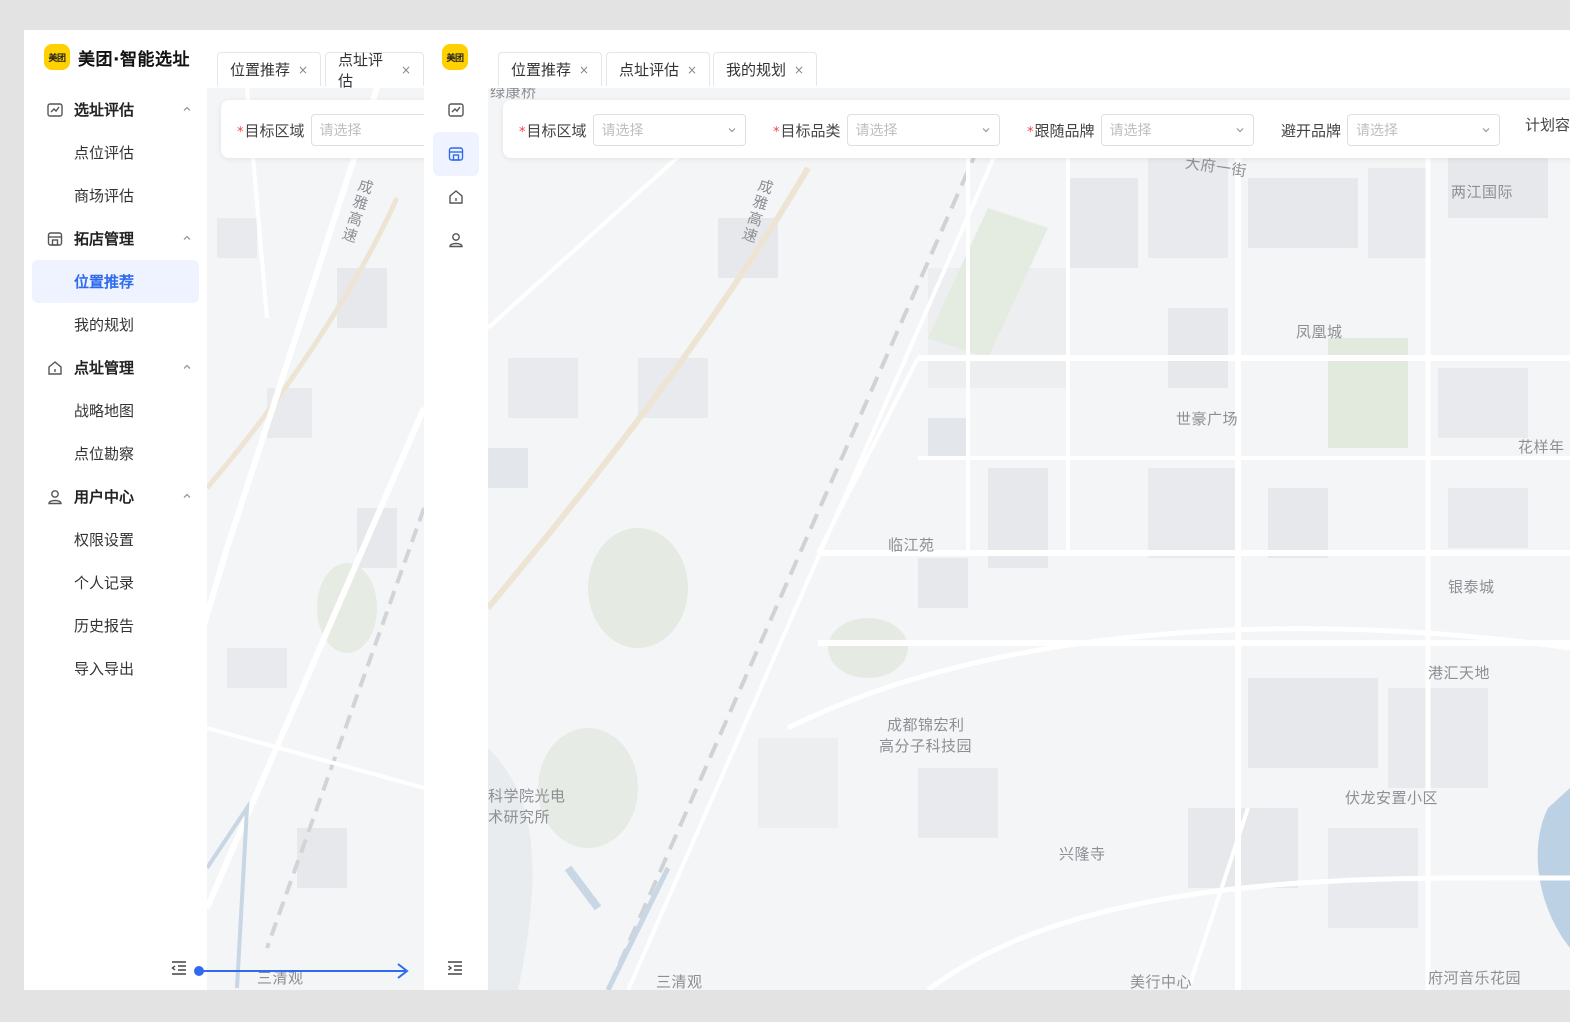  What do you see at coordinates (1541, 447) in the screenshot?
I see `map-label: 花样年` at bounding box center [1541, 447].